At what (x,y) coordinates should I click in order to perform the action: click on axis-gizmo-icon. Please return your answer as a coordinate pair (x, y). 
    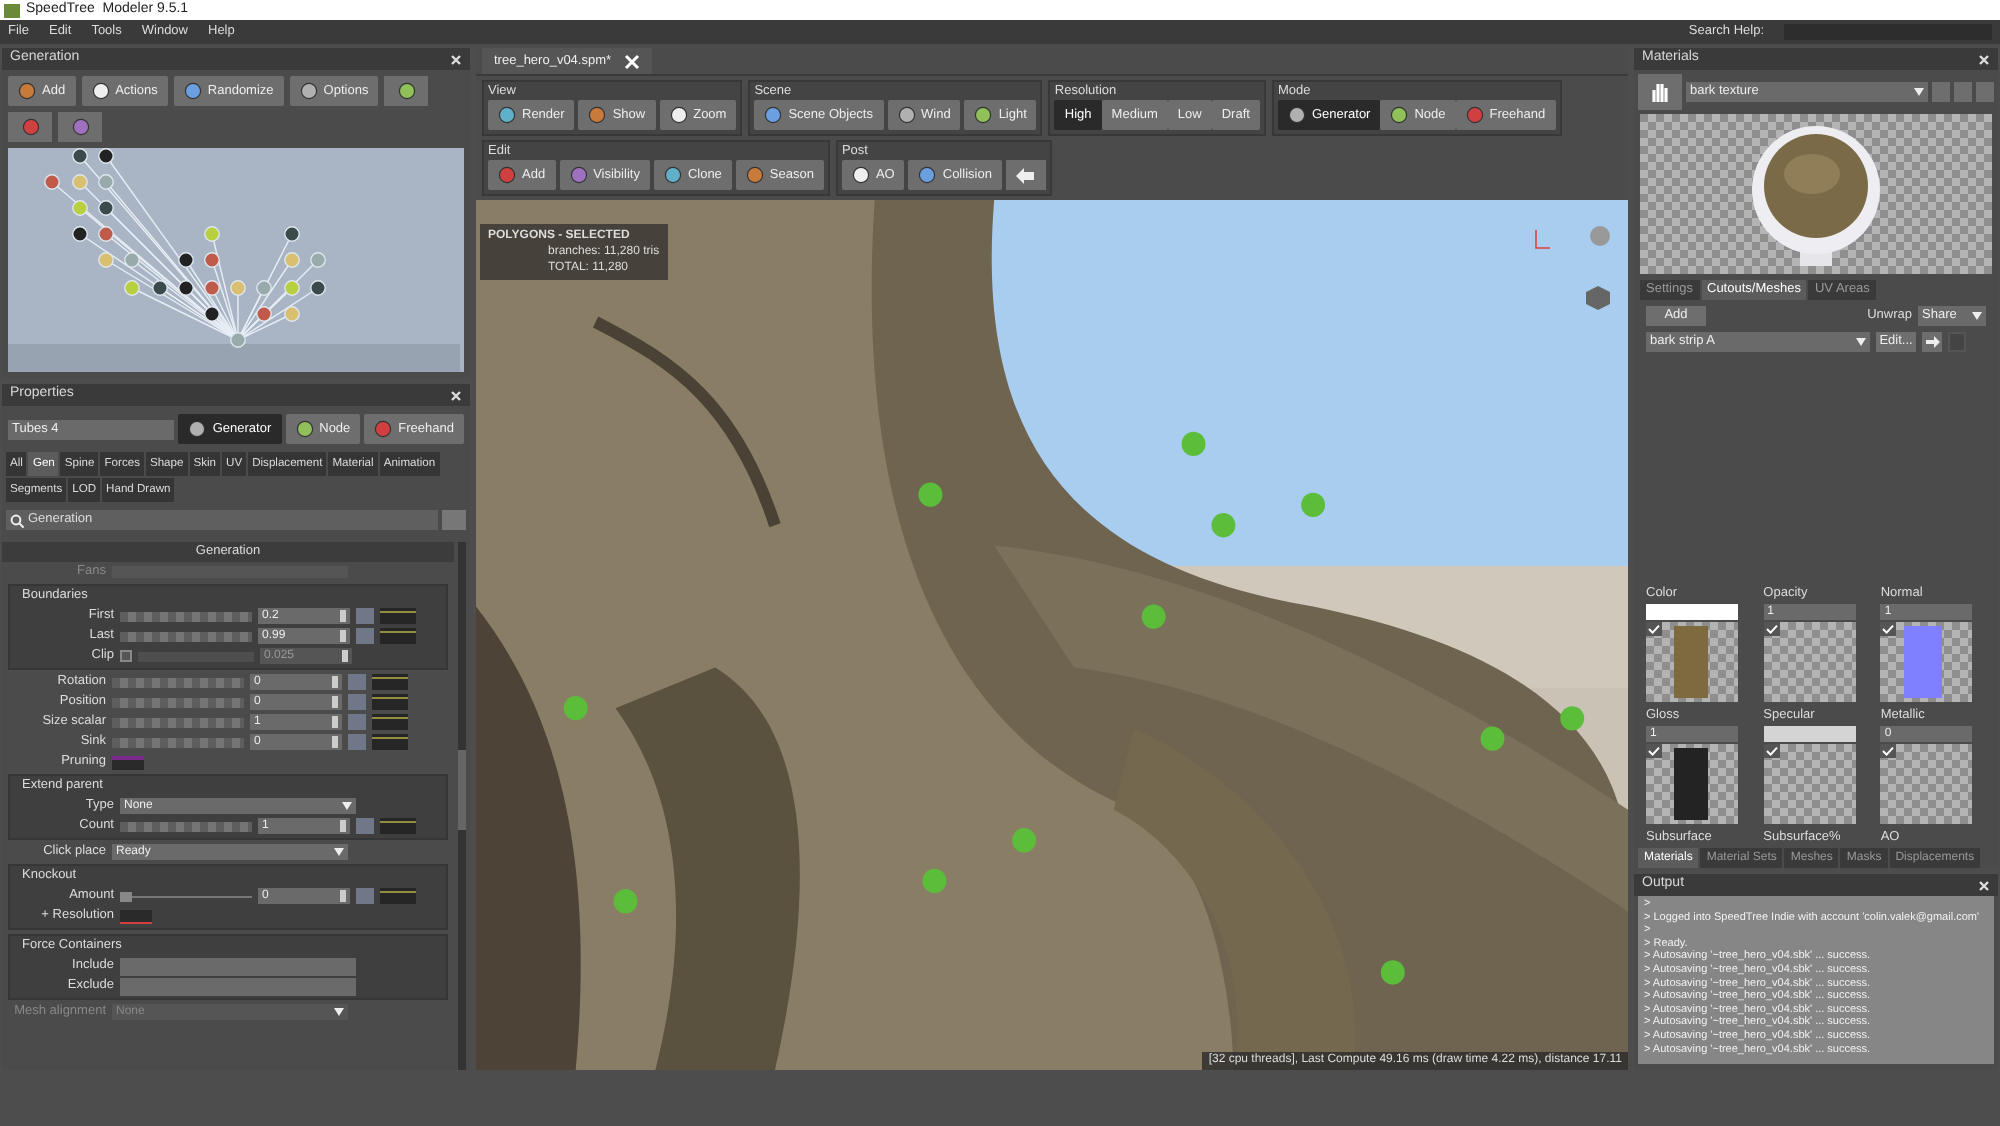
    Looking at the image, I should click on (1542, 240).